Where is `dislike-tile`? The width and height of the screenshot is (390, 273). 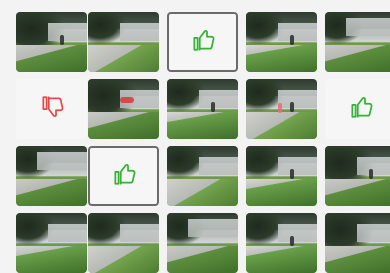 dislike-tile is located at coordinates (51, 109).